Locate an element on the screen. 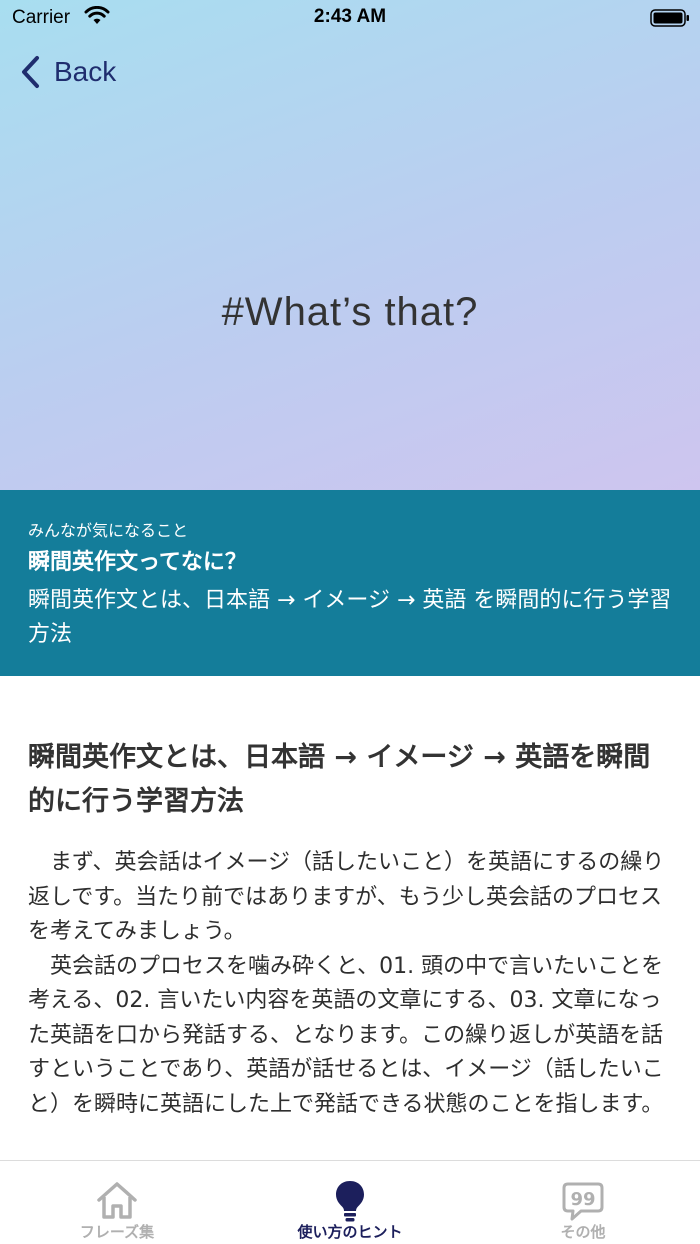  home-icon is located at coordinates (117, 1200).